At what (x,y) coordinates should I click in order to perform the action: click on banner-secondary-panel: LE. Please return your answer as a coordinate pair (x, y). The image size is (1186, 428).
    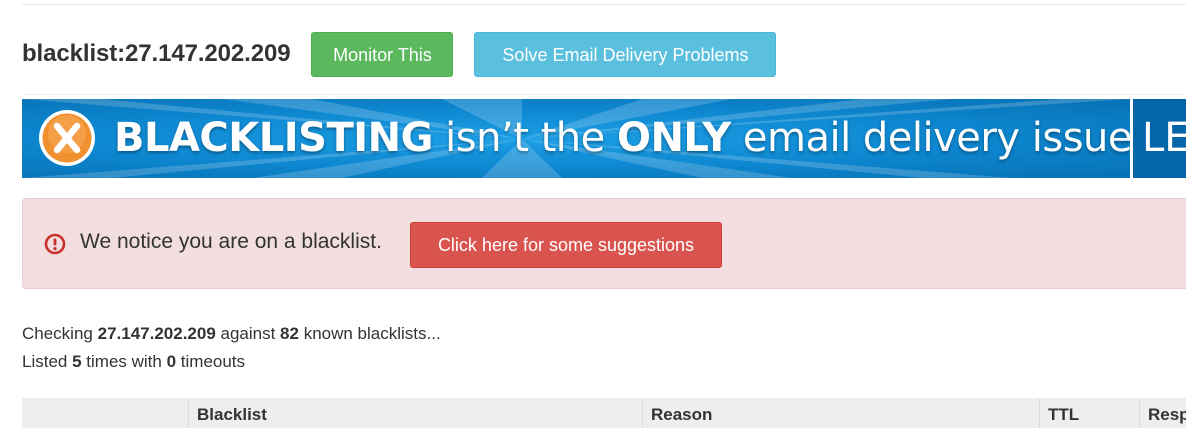
    Looking at the image, I should click on (1159, 138).